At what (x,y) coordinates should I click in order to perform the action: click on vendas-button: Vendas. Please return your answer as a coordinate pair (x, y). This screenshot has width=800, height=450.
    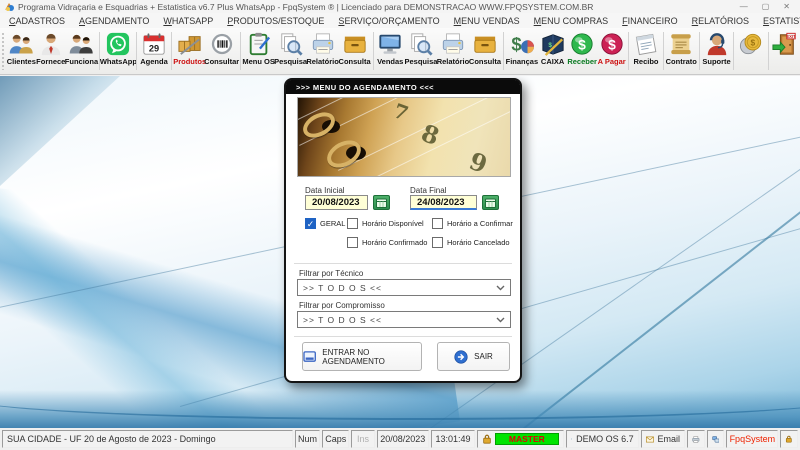
    Looking at the image, I should click on (390, 51).